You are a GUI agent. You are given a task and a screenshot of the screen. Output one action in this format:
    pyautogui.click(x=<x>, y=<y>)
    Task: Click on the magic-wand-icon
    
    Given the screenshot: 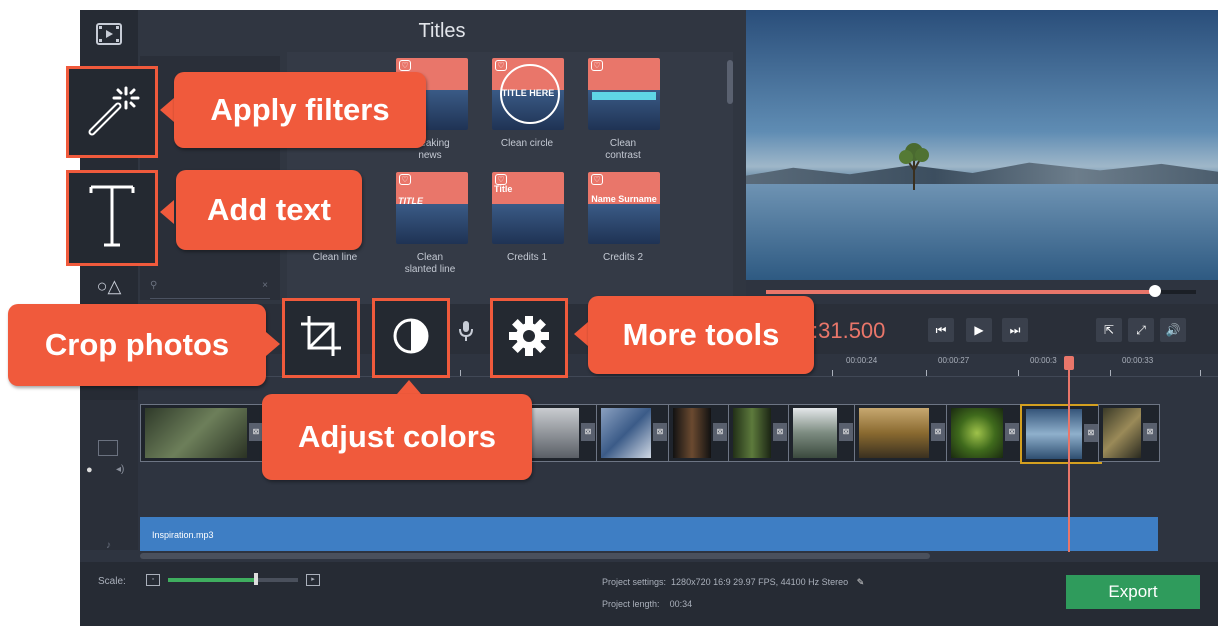 What is the action you would take?
    pyautogui.click(x=112, y=112)
    